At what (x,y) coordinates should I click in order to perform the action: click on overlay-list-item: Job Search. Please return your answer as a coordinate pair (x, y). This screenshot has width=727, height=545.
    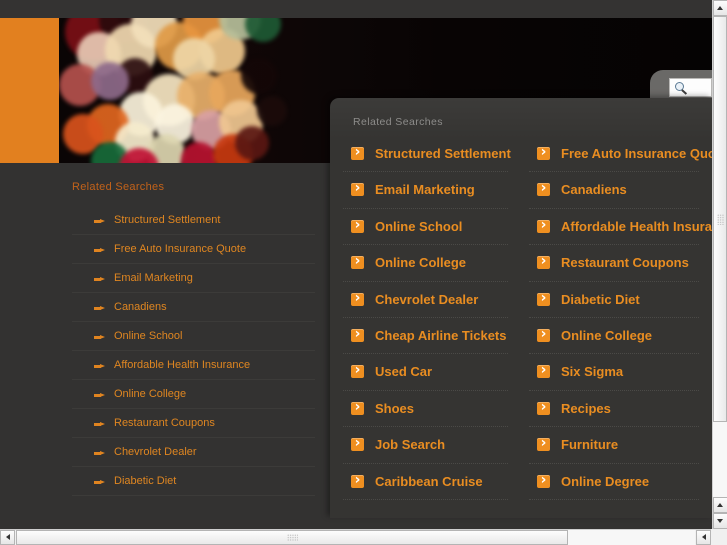
    Looking at the image, I should click on (425, 445).